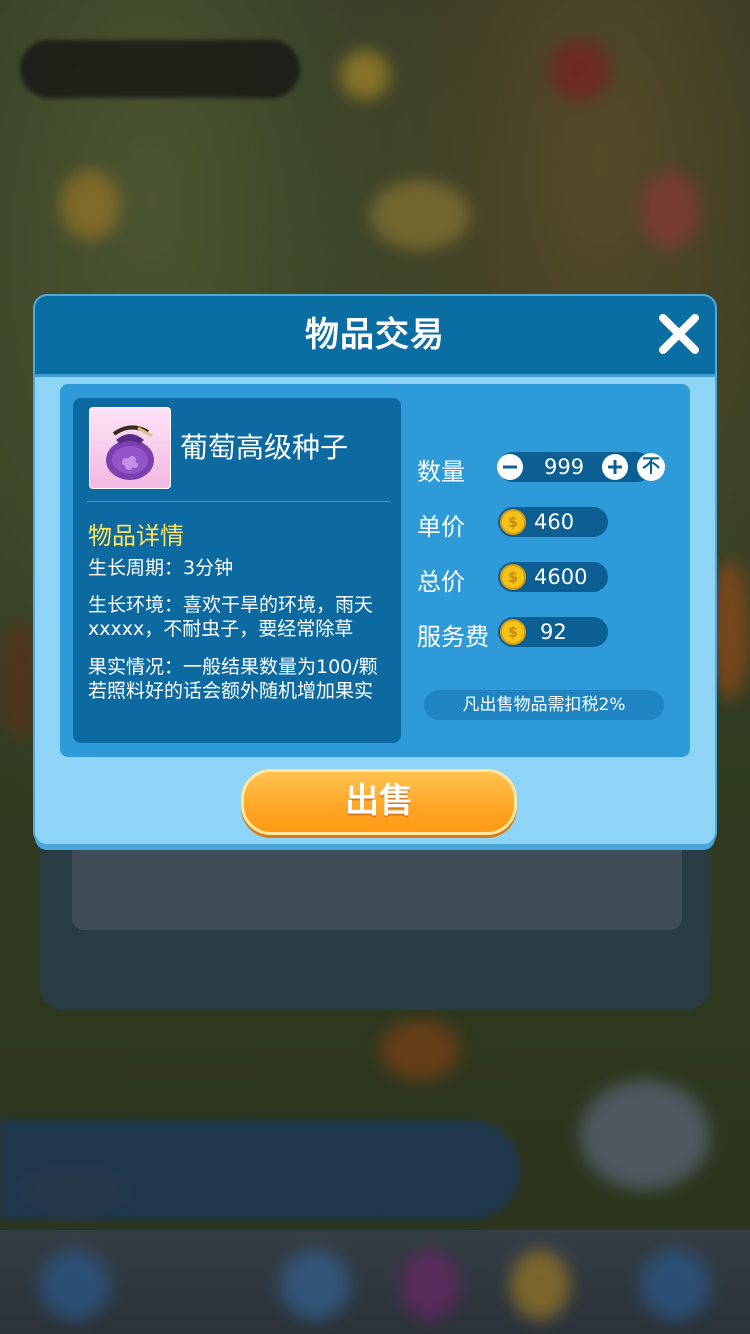 Image resolution: width=750 pixels, height=1334 pixels. What do you see at coordinates (553, 632) in the screenshot?
I see `service-fee-value: 92` at bounding box center [553, 632].